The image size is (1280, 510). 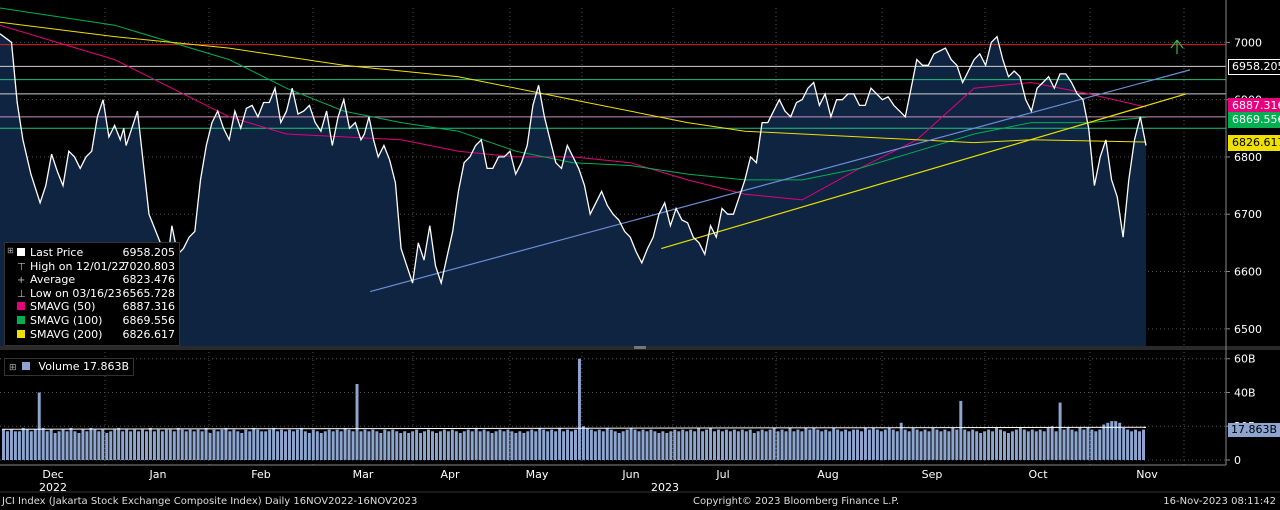 What do you see at coordinates (66, 320) in the screenshot?
I see `legend-label: SMAVG (100)` at bounding box center [66, 320].